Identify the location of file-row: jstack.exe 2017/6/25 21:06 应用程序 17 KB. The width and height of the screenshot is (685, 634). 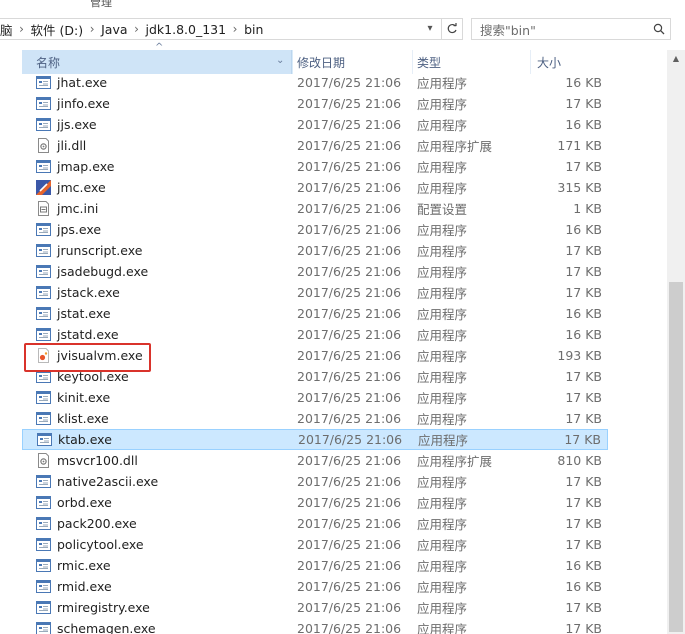
(315, 292).